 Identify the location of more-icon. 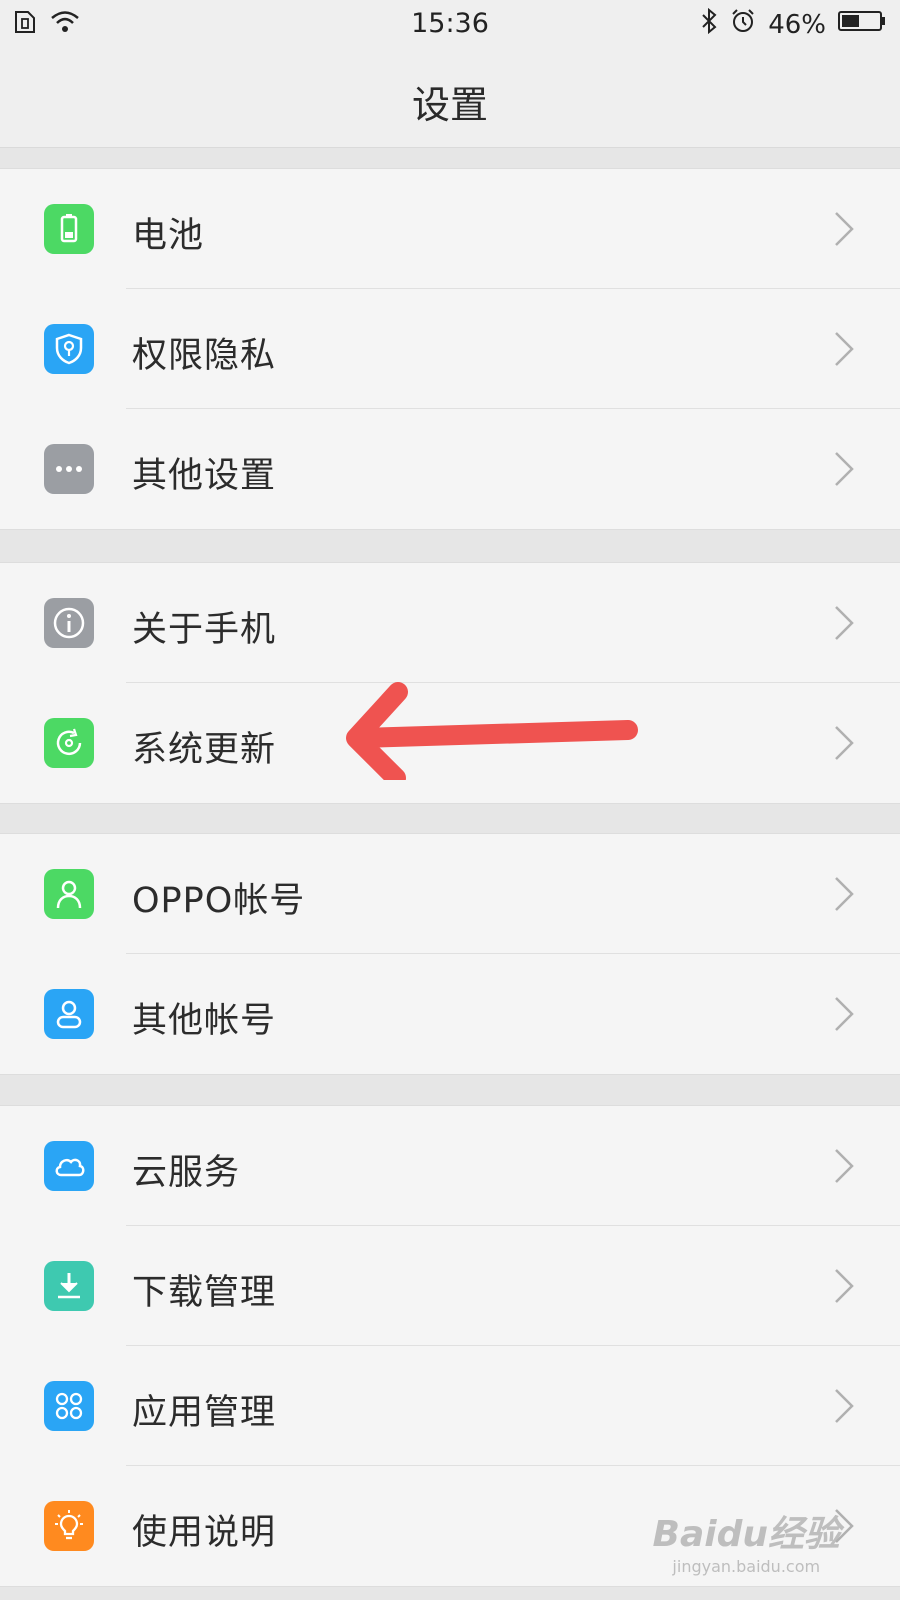
(69, 469).